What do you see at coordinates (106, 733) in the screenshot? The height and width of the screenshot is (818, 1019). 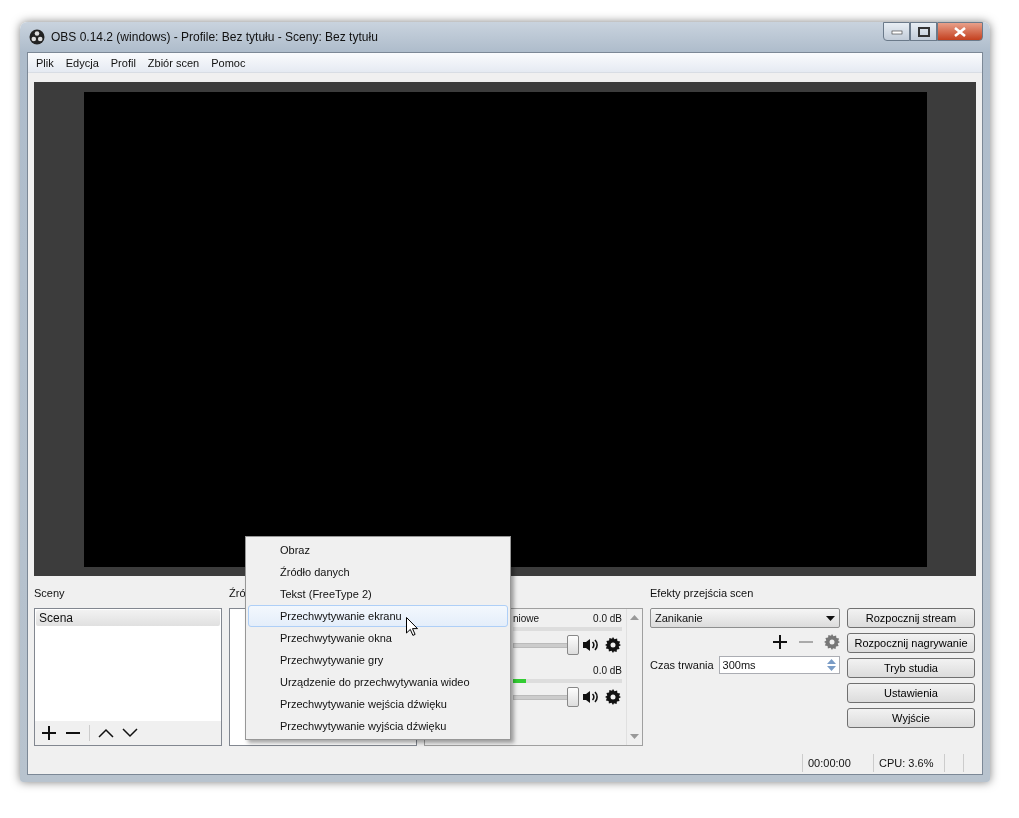 I see `up-icon` at bounding box center [106, 733].